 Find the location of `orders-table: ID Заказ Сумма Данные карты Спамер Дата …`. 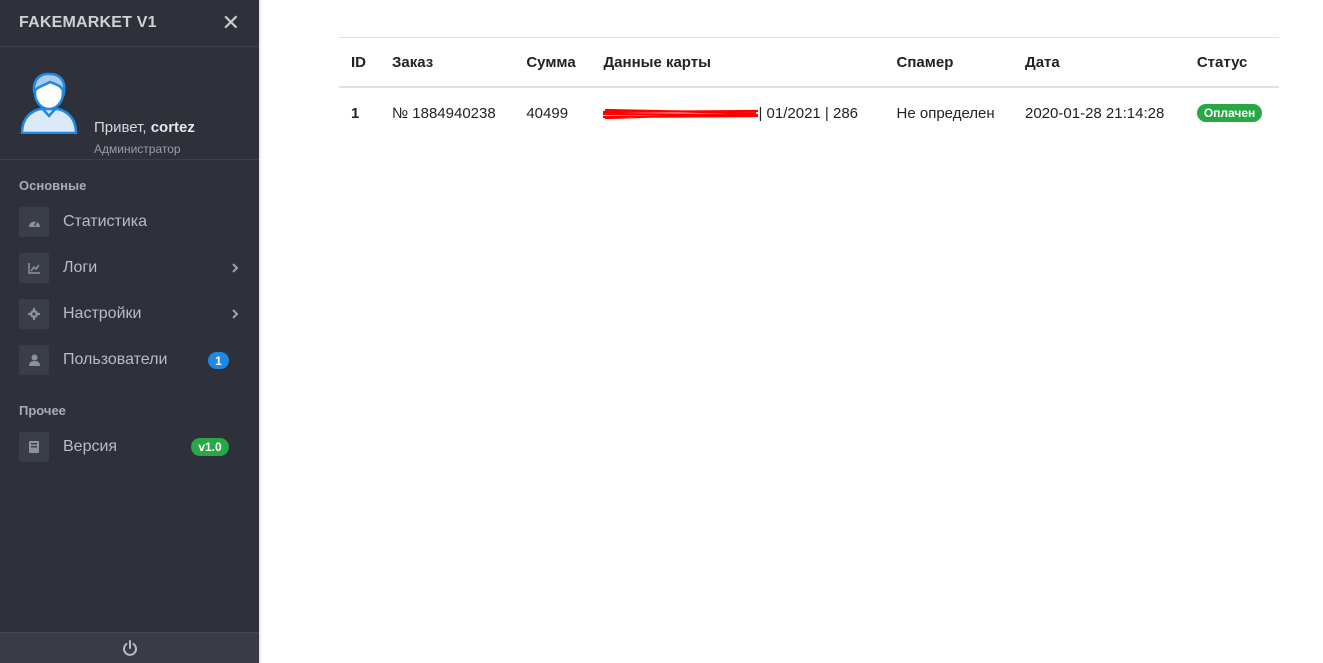

orders-table: ID Заказ Сумма Данные карты Спамер Дата … is located at coordinates (809, 87).